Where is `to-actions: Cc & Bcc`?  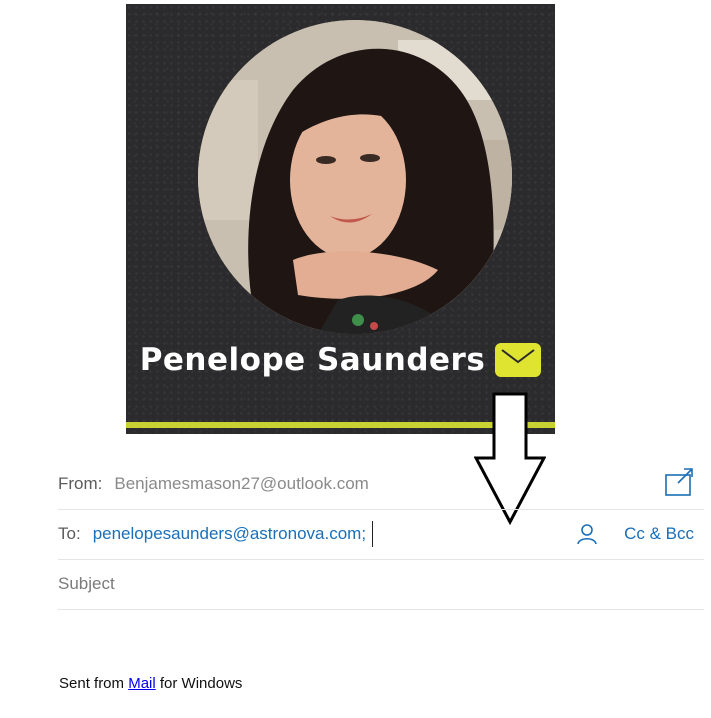 to-actions: Cc & Bcc is located at coordinates (635, 534).